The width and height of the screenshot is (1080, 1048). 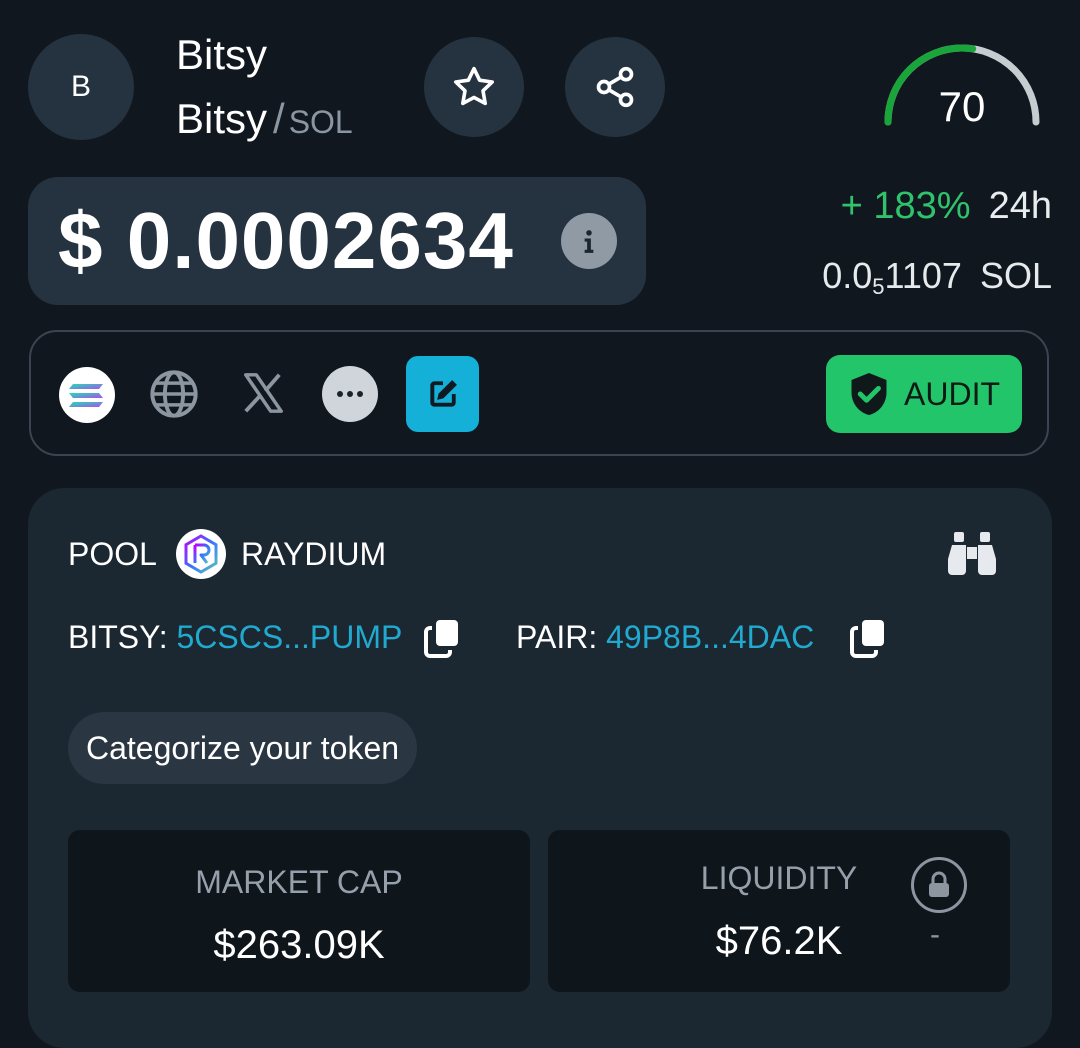 I want to click on sol-price-digits: 1107, so click(x=923, y=275).